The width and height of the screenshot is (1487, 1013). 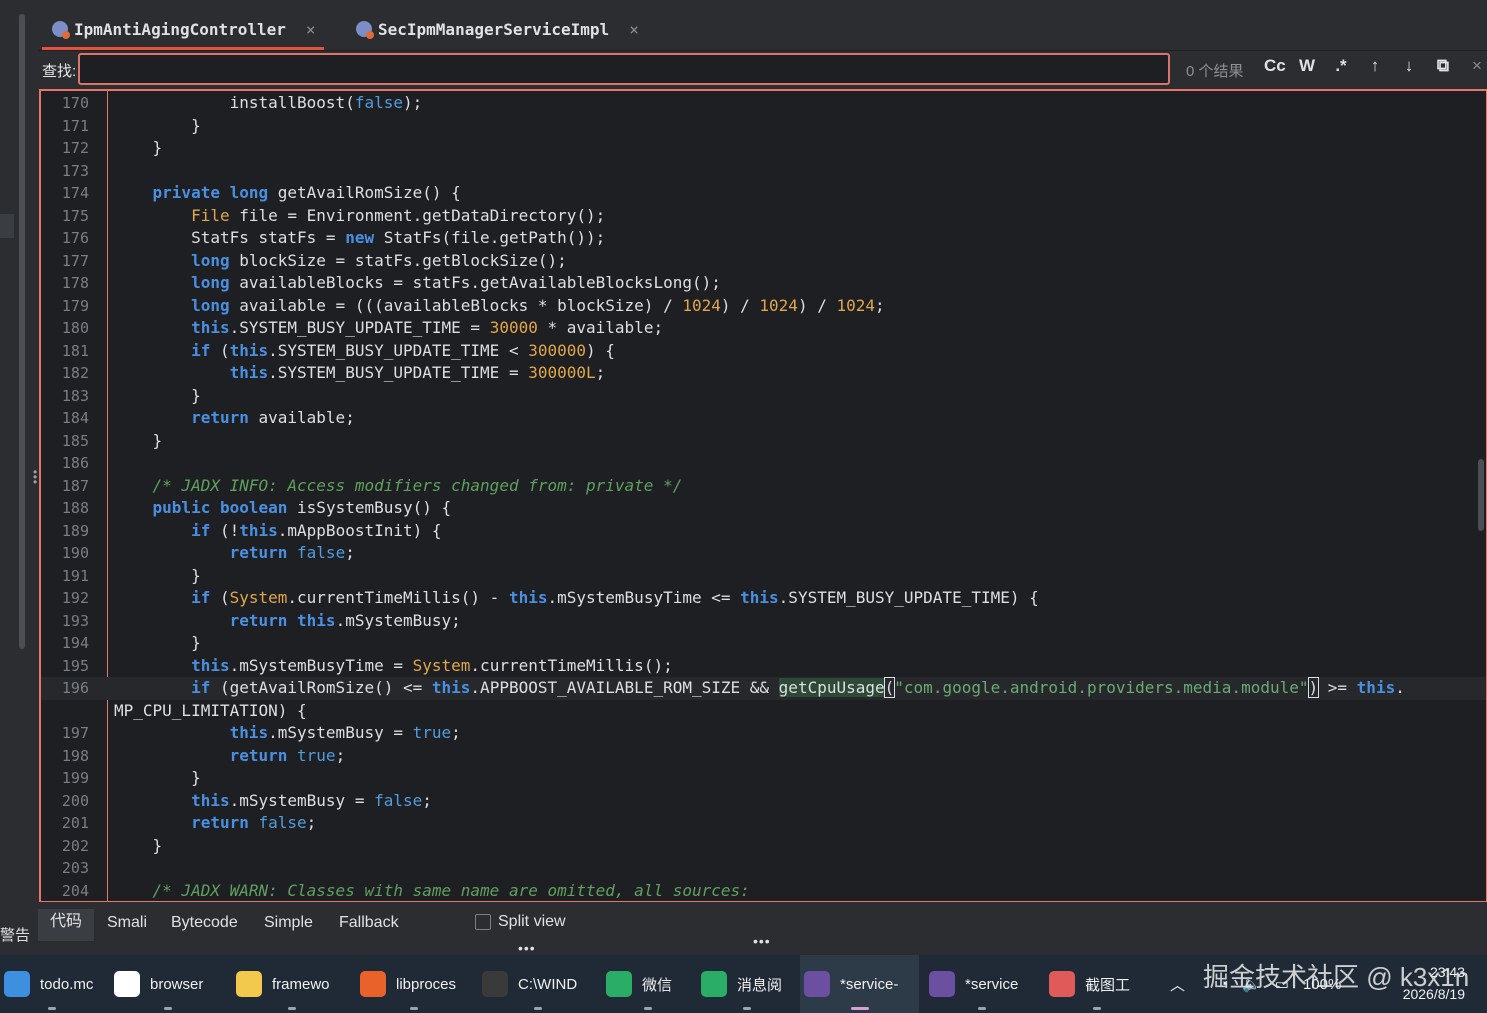 What do you see at coordinates (1409, 66) in the screenshot?
I see `arrow-down-icon: ↓` at bounding box center [1409, 66].